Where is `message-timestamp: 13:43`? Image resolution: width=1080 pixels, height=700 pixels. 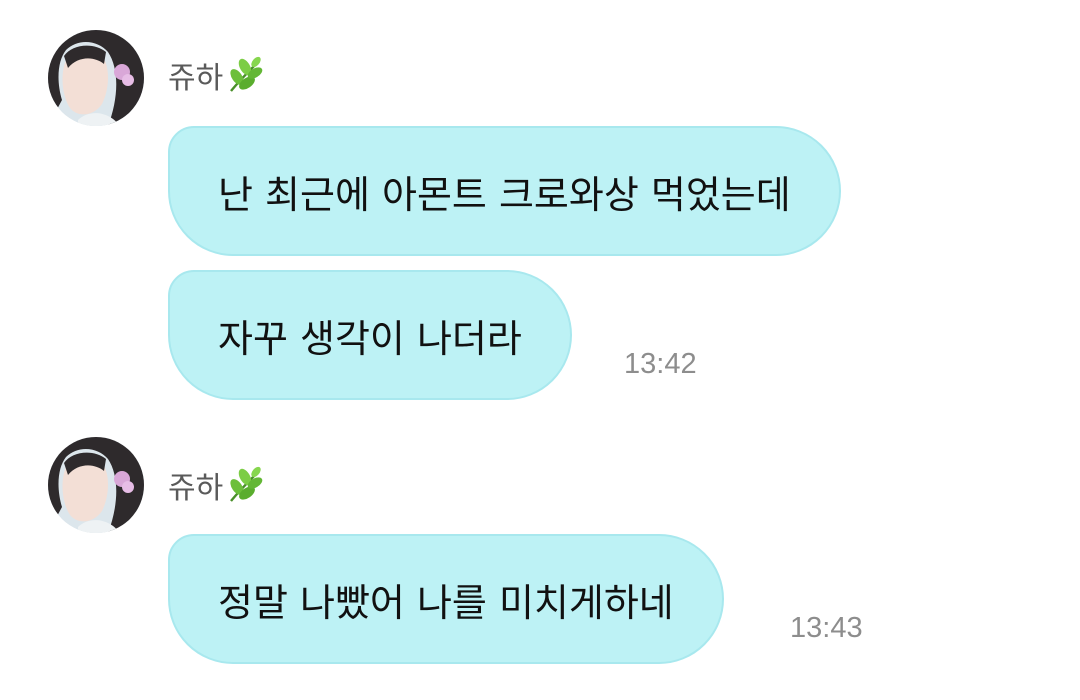 message-timestamp: 13:43 is located at coordinates (826, 628).